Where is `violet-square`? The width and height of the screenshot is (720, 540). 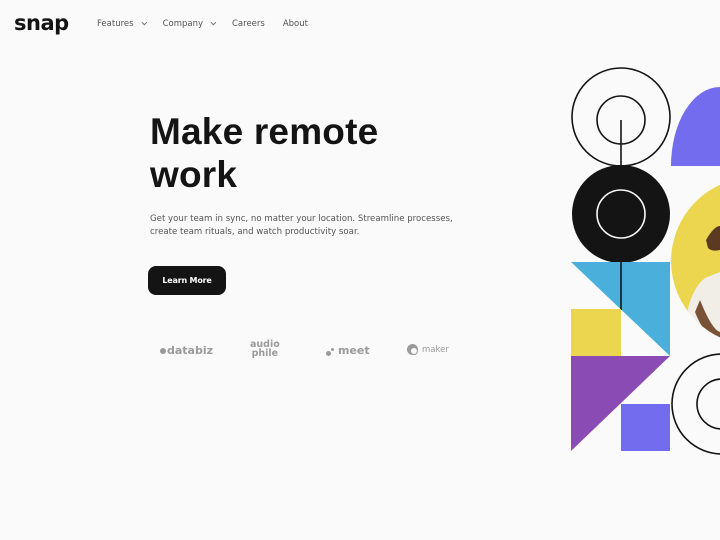
violet-square is located at coordinates (645, 427).